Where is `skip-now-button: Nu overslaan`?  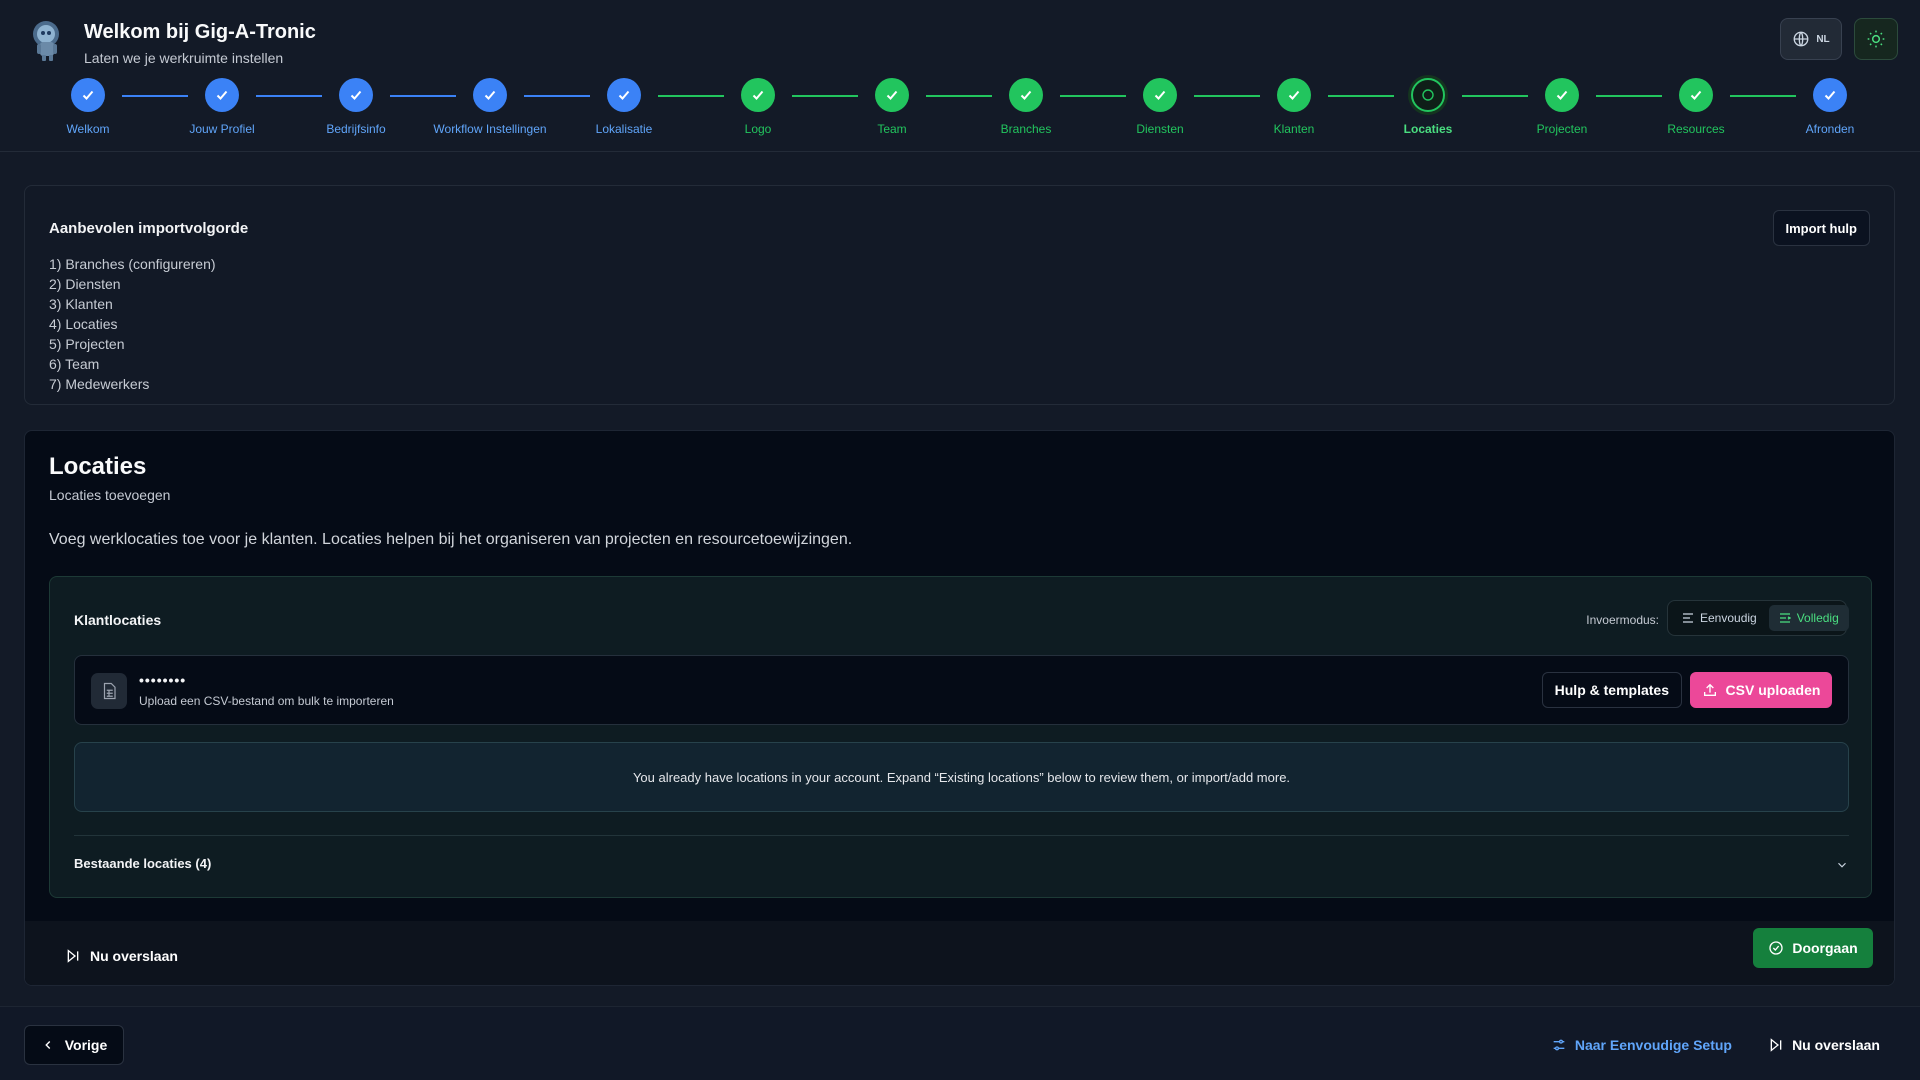 skip-now-button: Nu overslaan is located at coordinates (121, 956).